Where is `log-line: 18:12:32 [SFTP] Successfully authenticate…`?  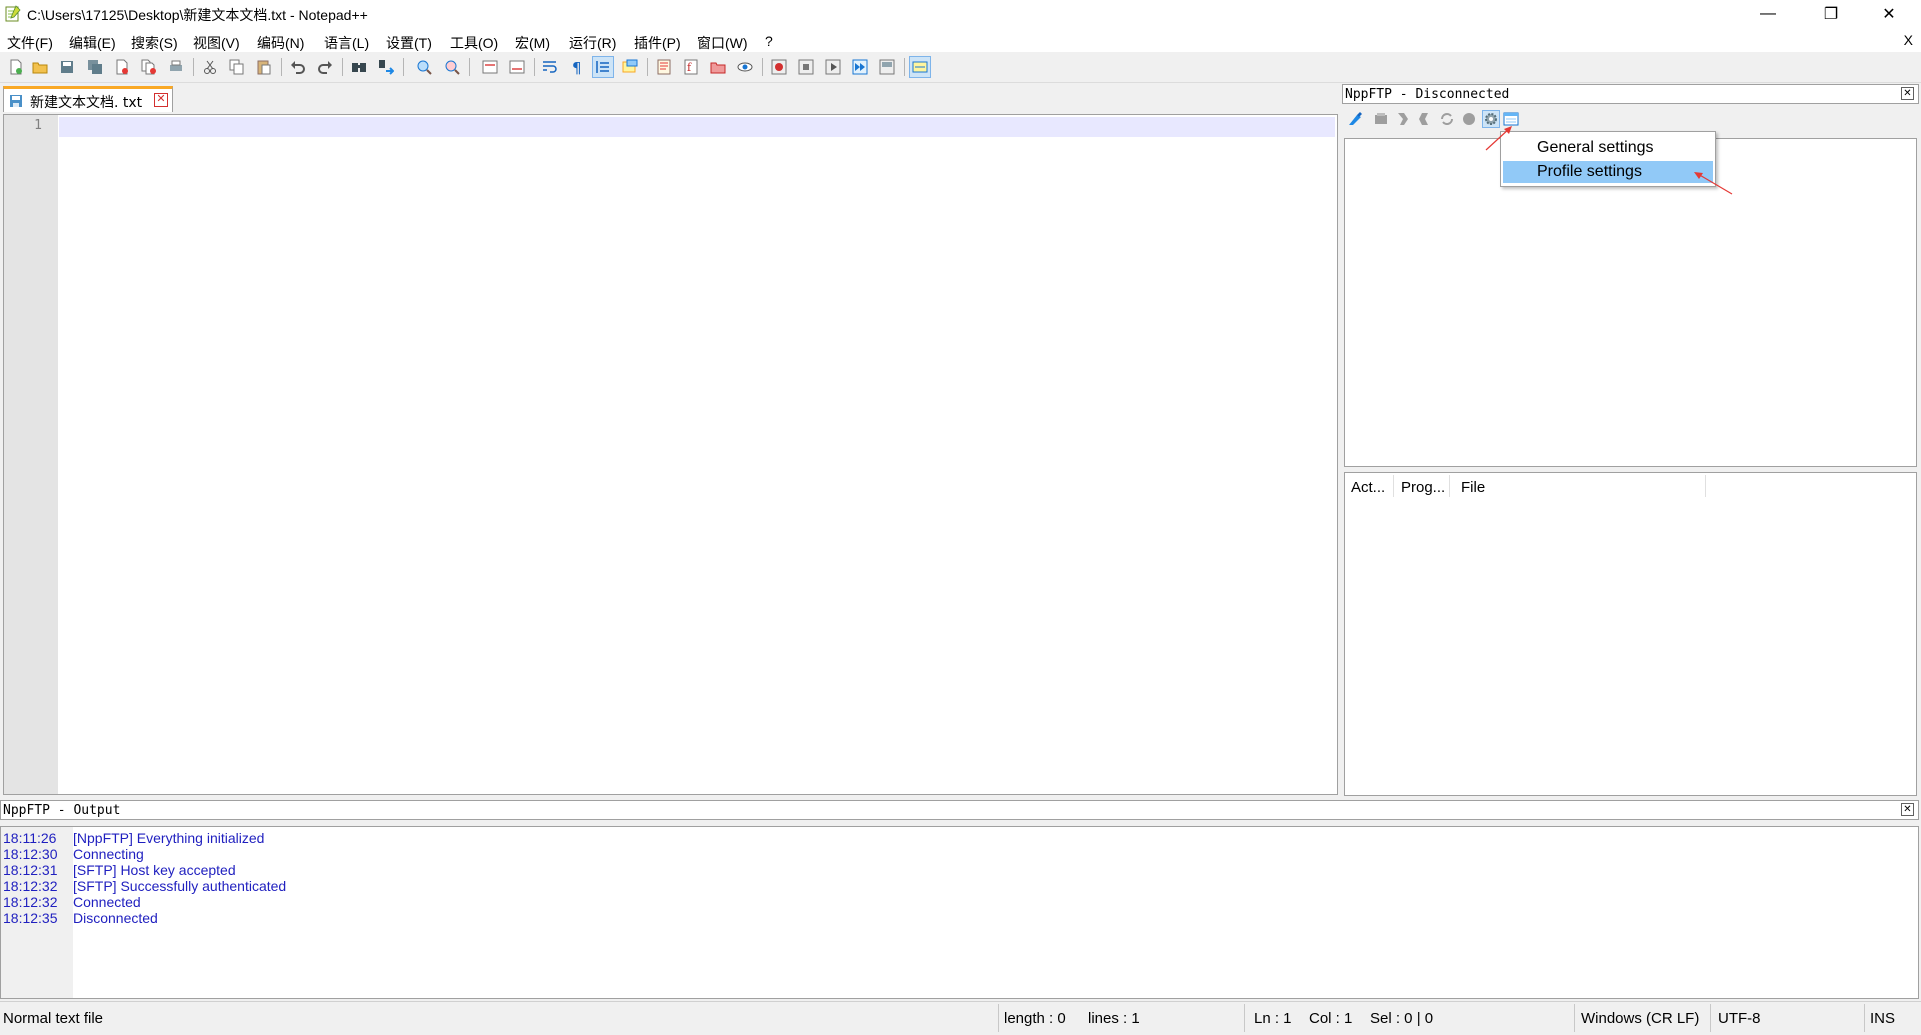
log-line: 18:12:32 [SFTP] Successfully authenticate… is located at coordinates (144, 886).